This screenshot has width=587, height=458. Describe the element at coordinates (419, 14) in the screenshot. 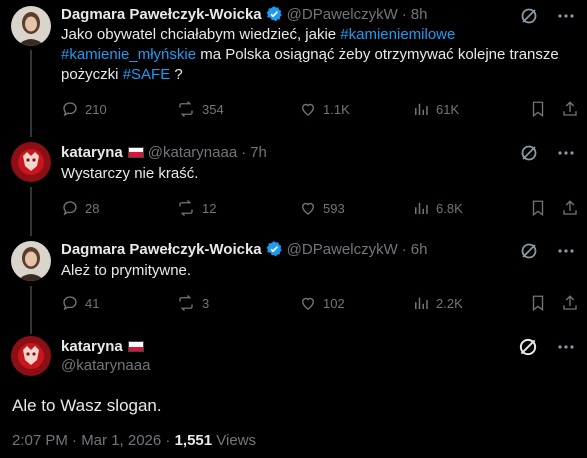

I see `tweet-time: 8h` at that location.